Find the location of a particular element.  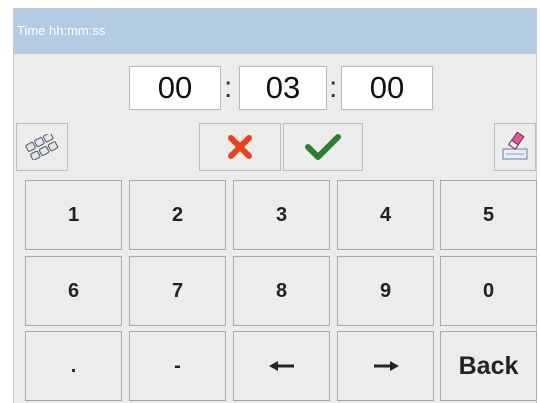

arrow-left-icon is located at coordinates (281, 366).